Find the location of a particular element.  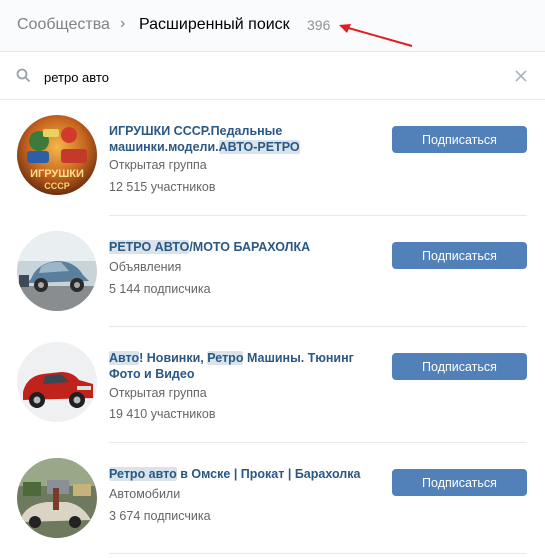

group-title: РЕТРО АВТО/МОТО БАРАХОЛКА is located at coordinates (241, 247).